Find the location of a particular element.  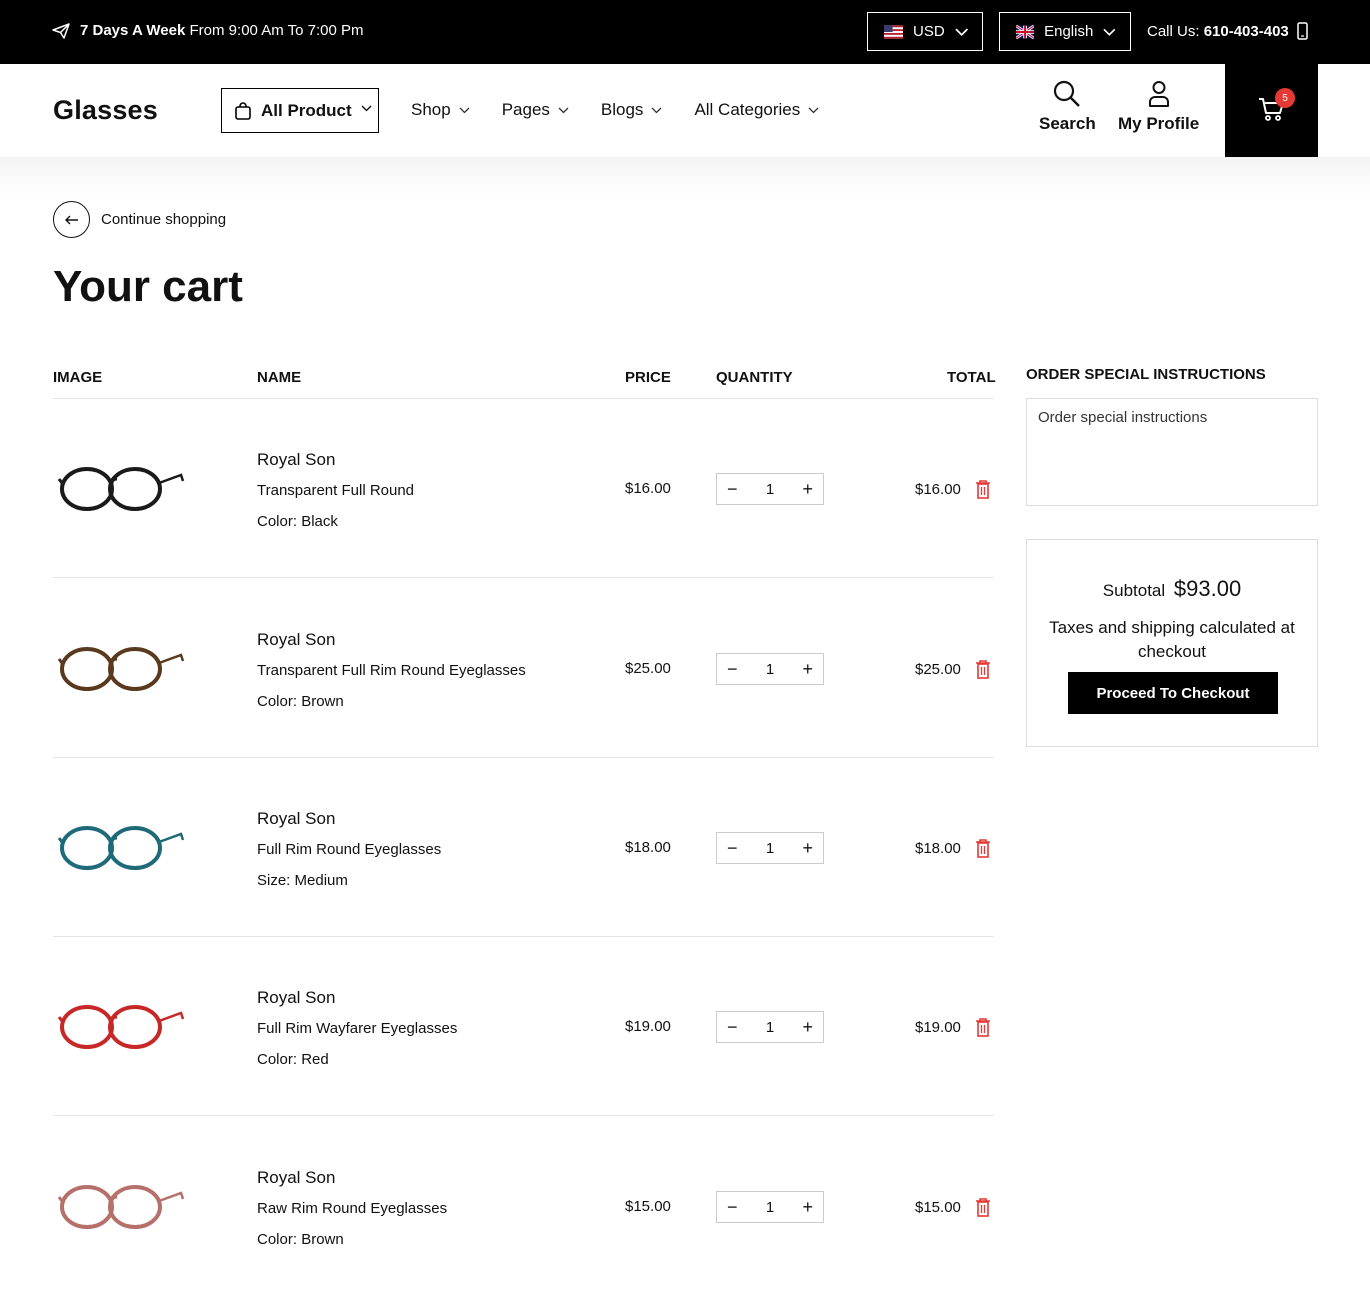

item-price: $15.00 is located at coordinates (648, 1206).